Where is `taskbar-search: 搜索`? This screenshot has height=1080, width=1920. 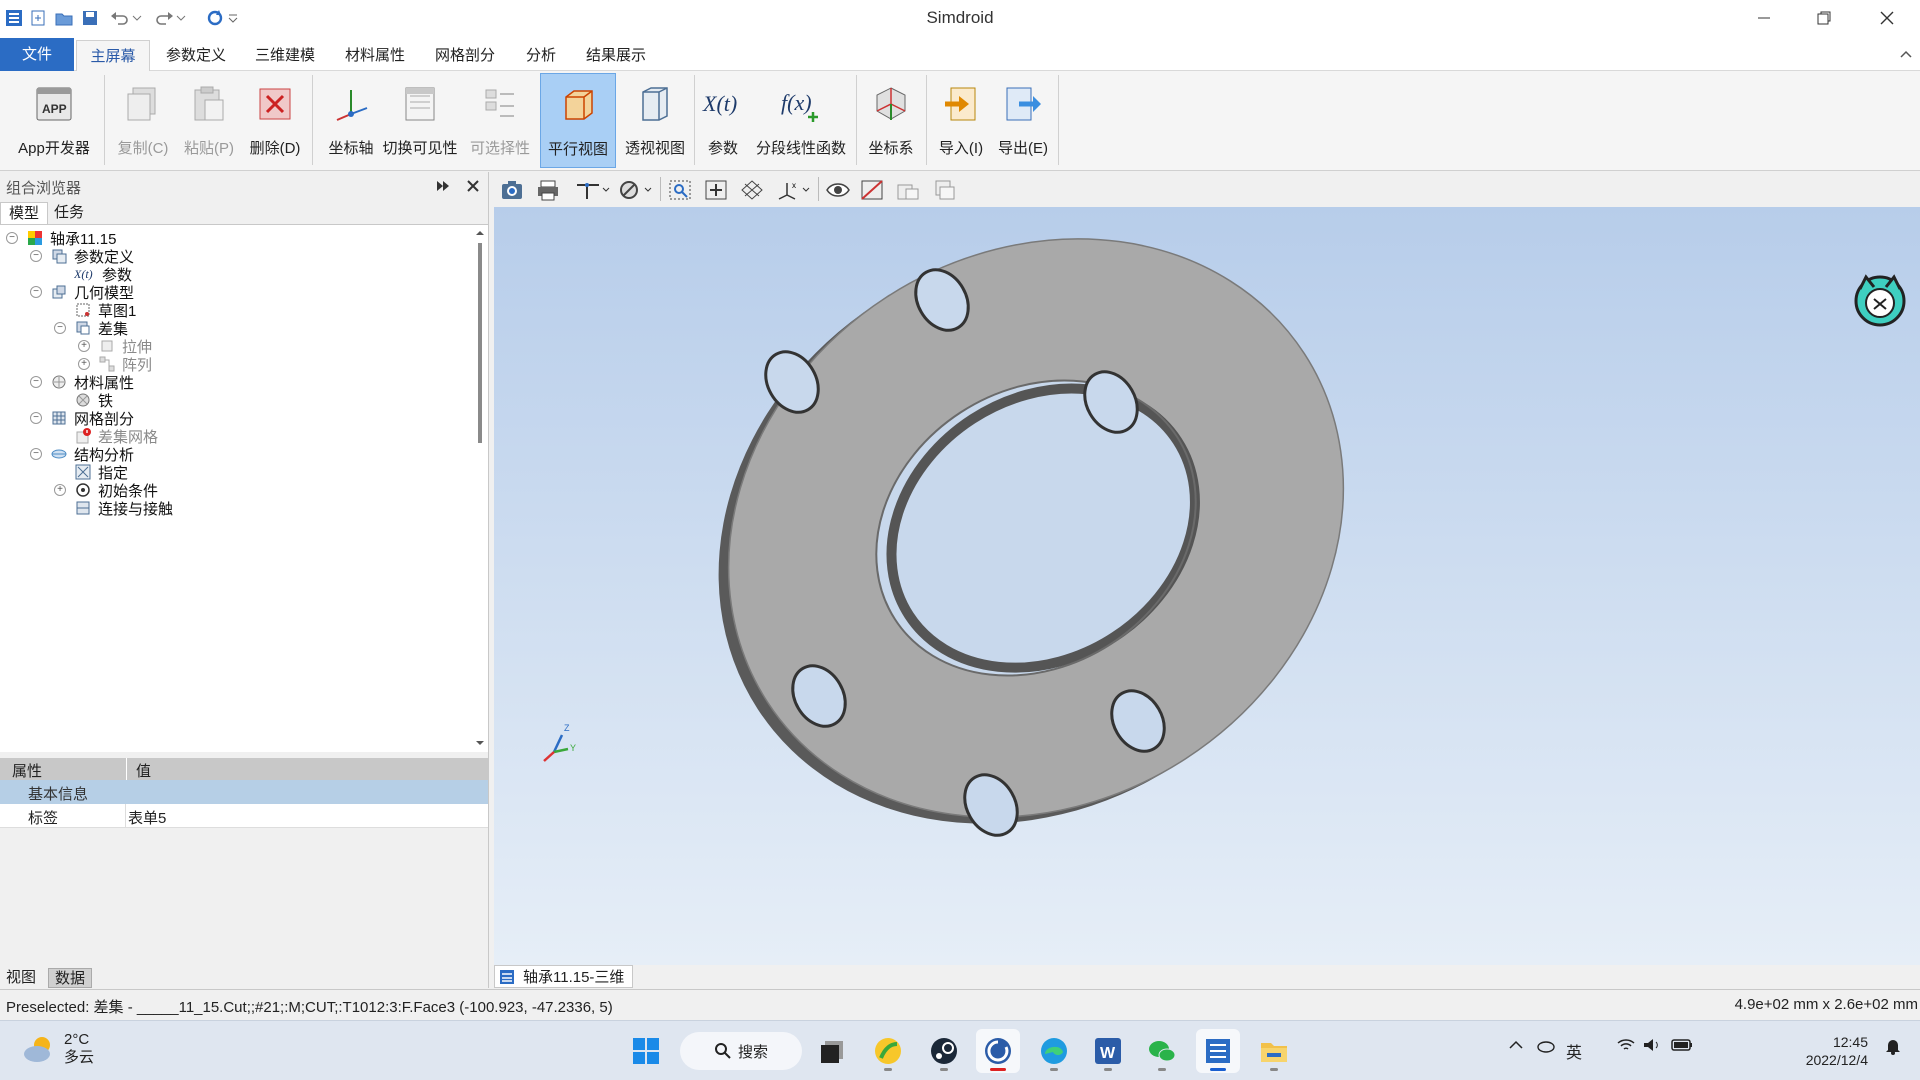
taskbar-search: 搜索 is located at coordinates (741, 1051).